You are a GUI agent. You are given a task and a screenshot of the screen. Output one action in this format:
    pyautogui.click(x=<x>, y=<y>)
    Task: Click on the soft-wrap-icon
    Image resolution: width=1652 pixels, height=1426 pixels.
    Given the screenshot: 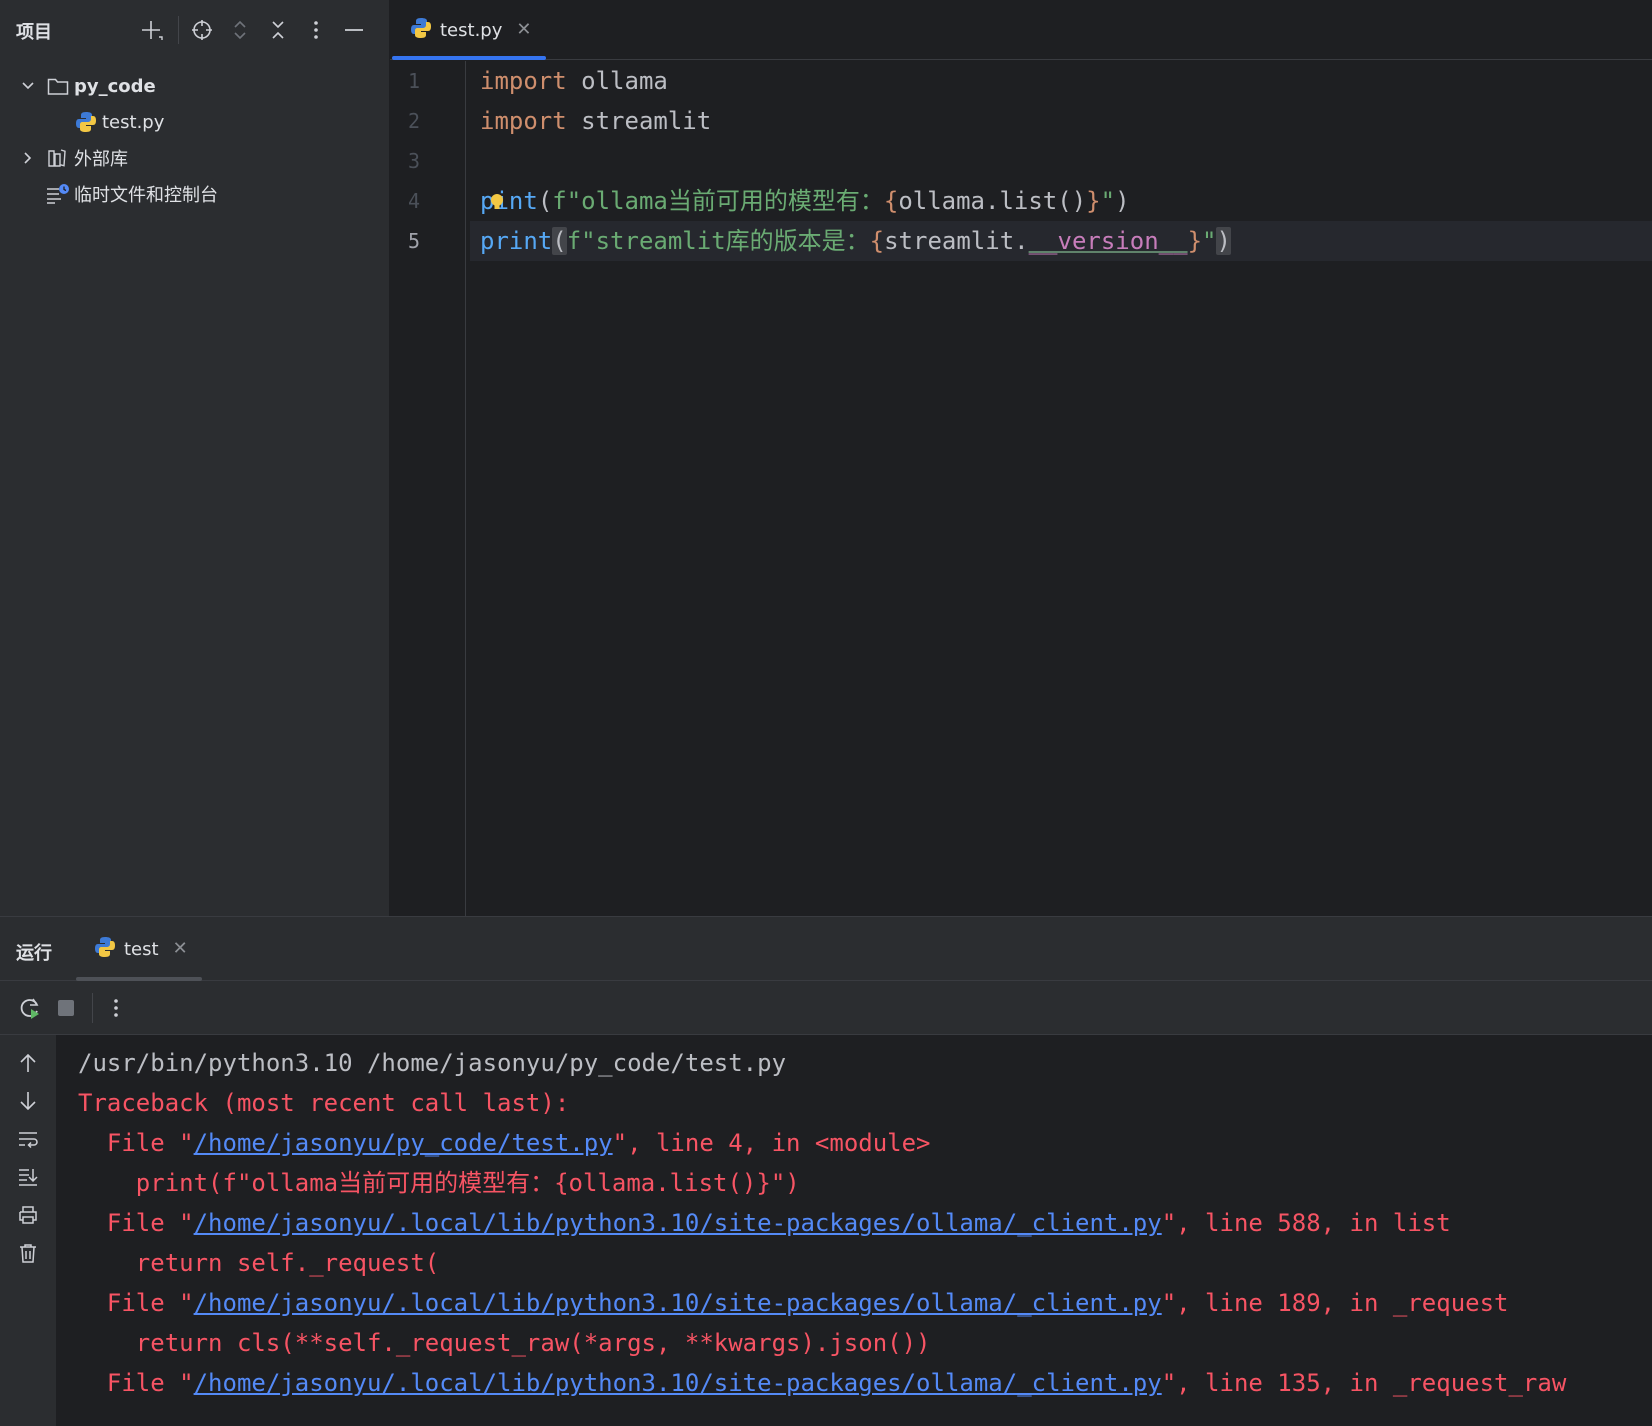 What is the action you would take?
    pyautogui.click(x=28, y=1139)
    